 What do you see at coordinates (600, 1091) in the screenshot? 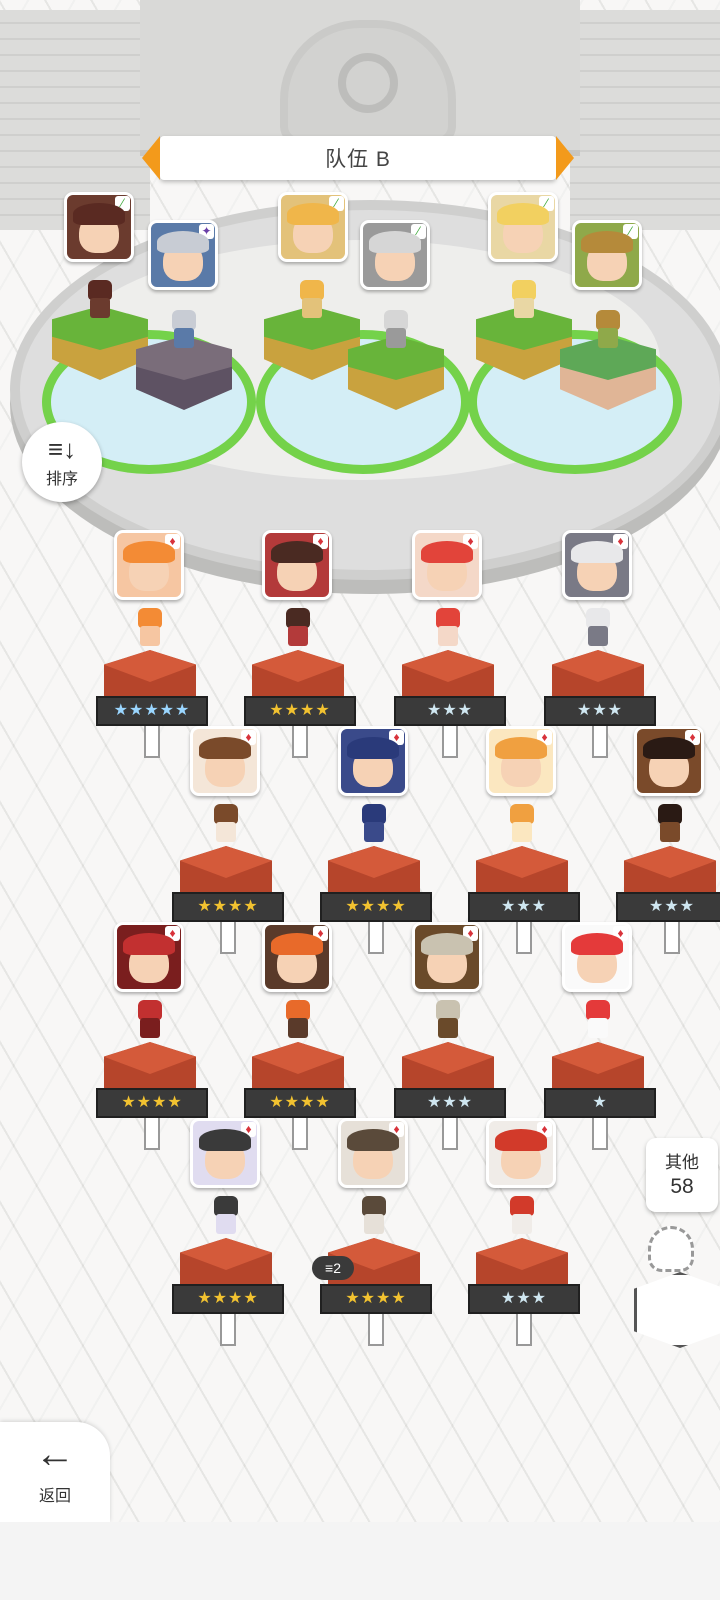
I see `roster-pedestal: ★` at bounding box center [600, 1091].